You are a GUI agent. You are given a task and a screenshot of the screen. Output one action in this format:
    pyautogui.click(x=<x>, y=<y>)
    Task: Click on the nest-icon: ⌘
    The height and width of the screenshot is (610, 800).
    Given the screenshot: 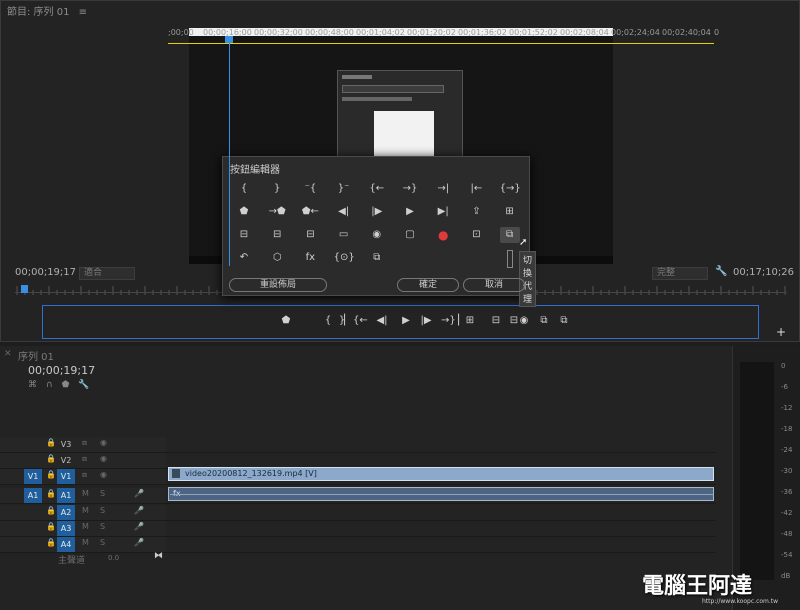 What is the action you would take?
    pyautogui.click(x=37, y=385)
    